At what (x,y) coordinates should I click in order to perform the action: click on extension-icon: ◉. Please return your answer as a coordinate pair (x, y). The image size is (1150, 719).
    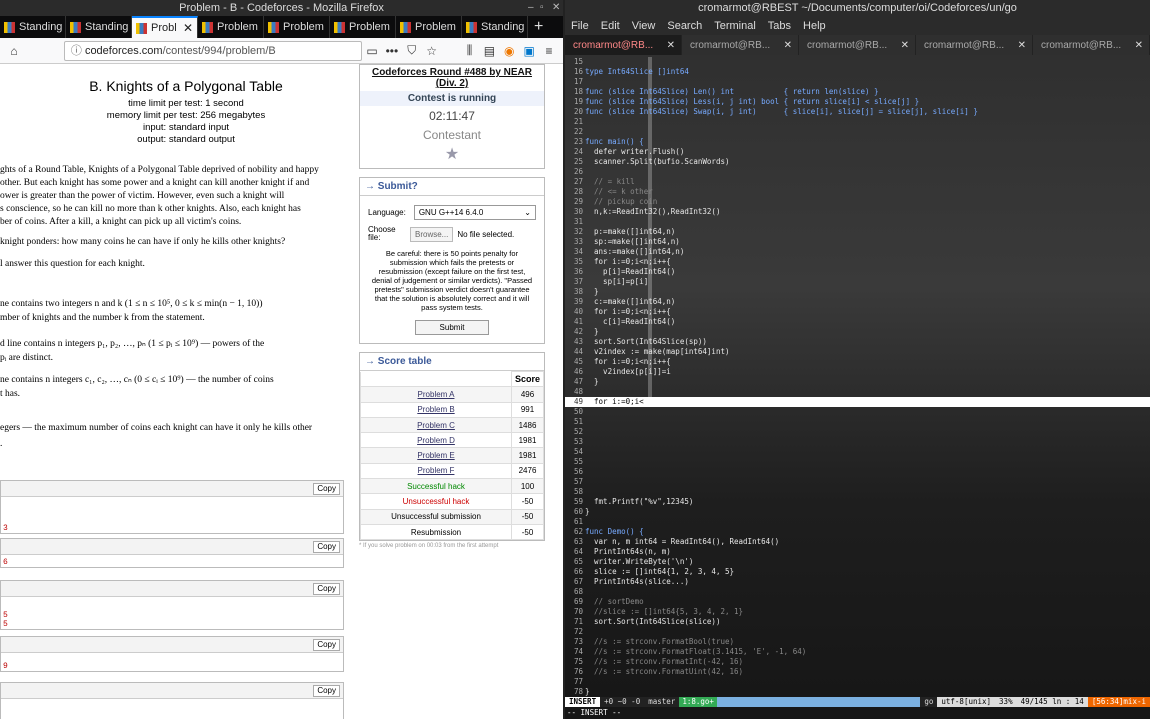
    Looking at the image, I should click on (509, 51).